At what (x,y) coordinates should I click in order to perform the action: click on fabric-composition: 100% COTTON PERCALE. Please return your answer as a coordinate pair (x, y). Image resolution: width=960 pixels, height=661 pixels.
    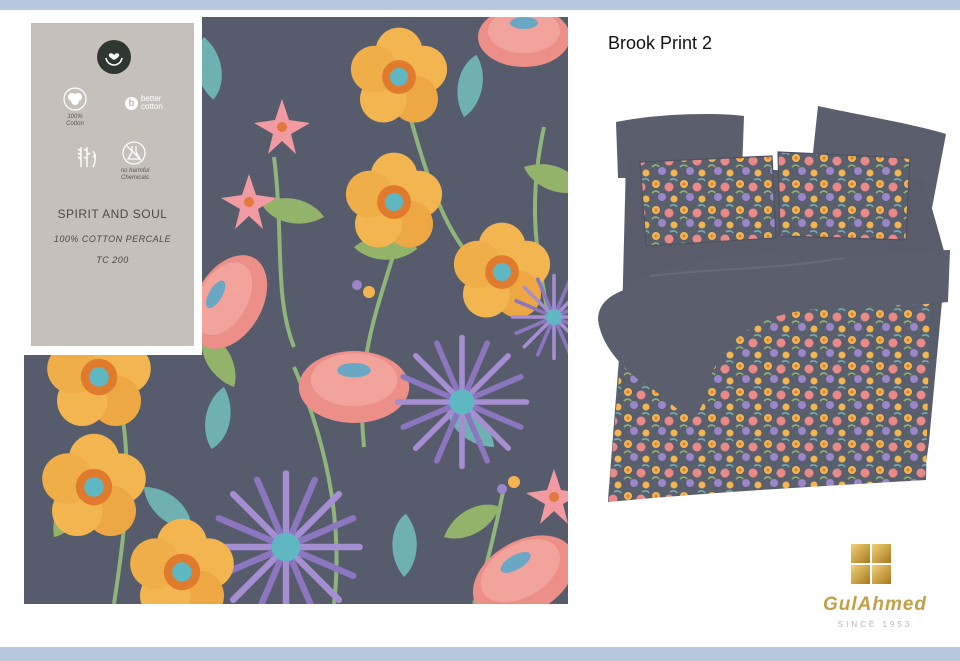
    Looking at the image, I should click on (112, 239).